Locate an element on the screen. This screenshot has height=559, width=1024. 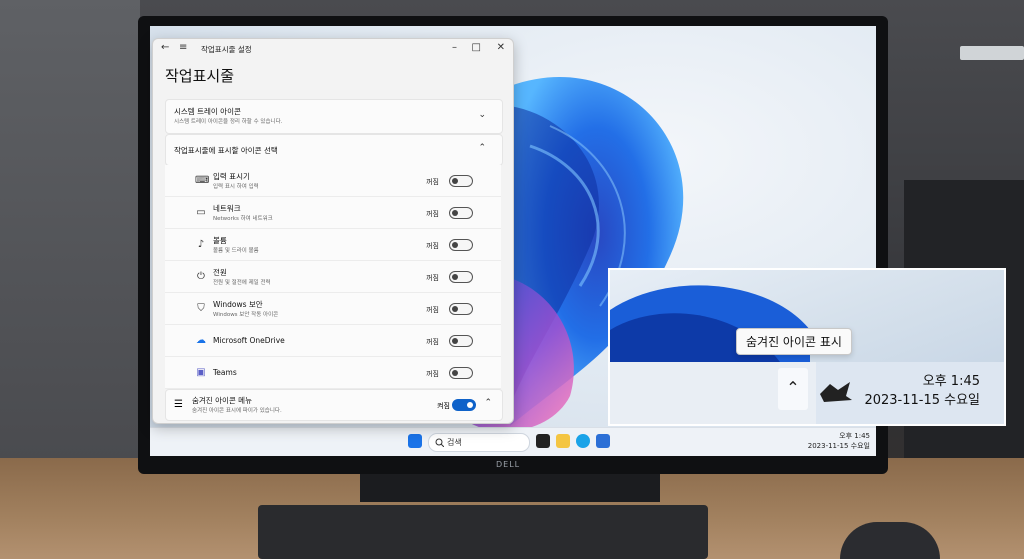
search-icon is located at coordinates (439, 442).